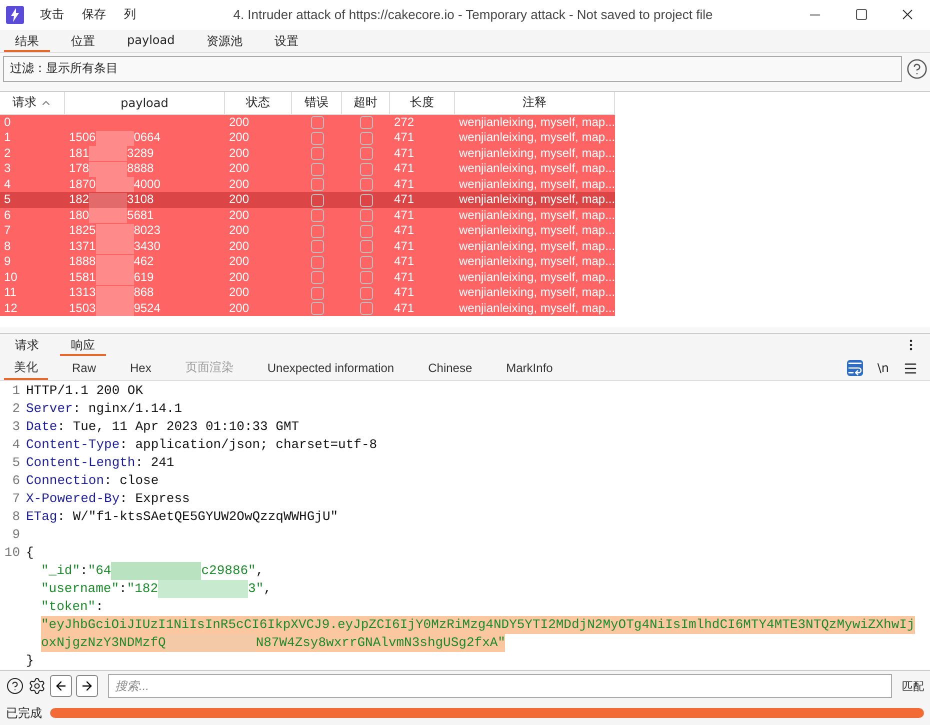 The height and width of the screenshot is (725, 930). What do you see at coordinates (140, 200) in the screenshot?
I see `table-cell: 3108` at bounding box center [140, 200].